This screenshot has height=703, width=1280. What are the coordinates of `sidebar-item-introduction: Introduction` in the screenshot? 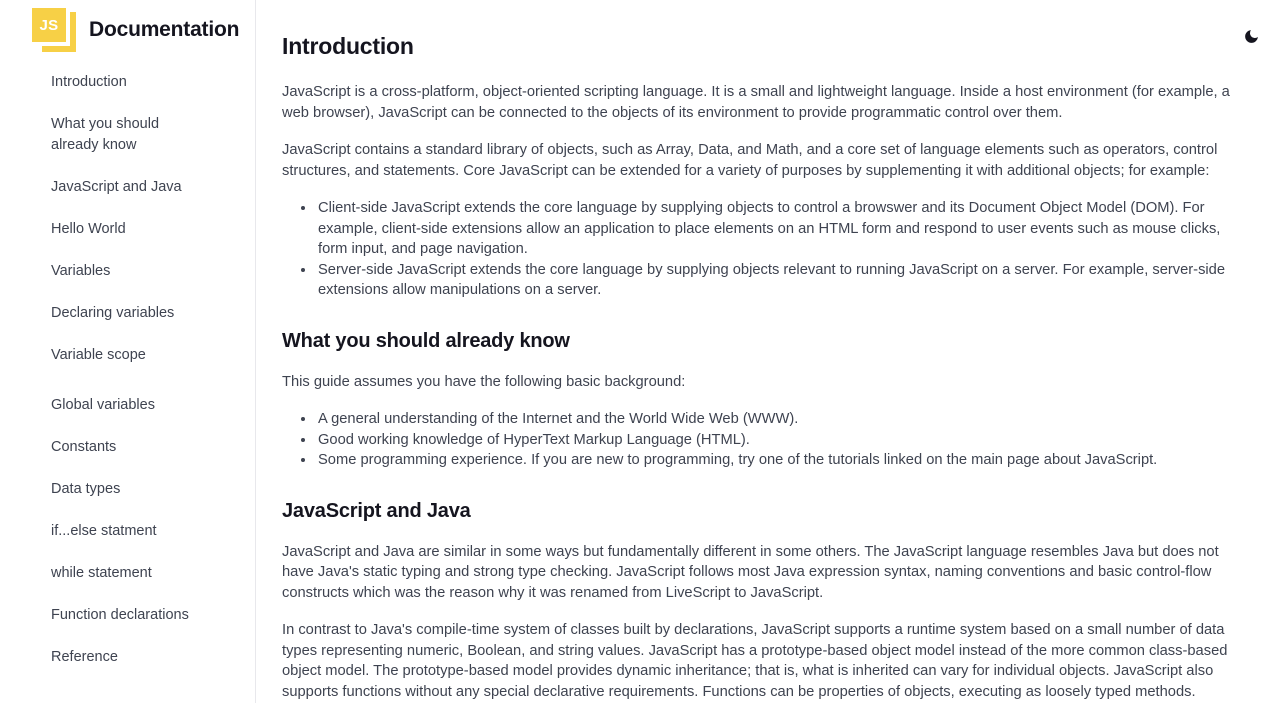 It's located at (107, 82).